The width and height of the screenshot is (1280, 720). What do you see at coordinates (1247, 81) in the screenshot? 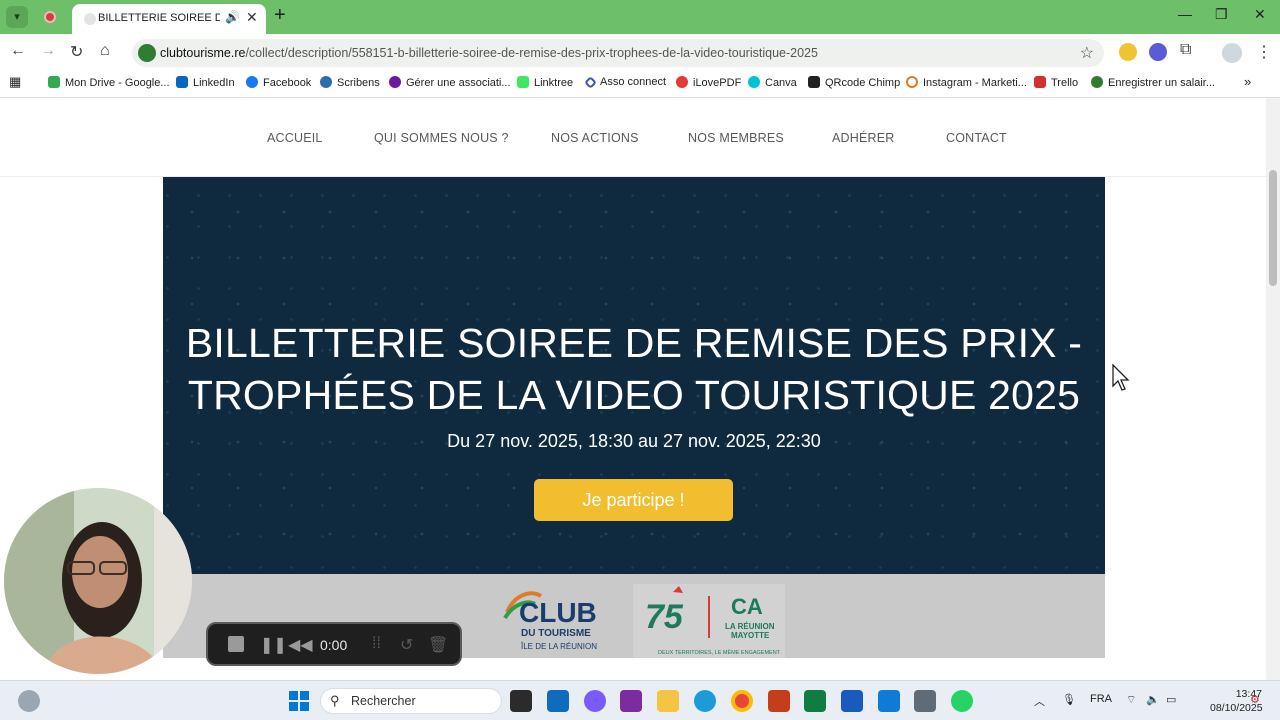
I see `bookmarks-overflow-icon: »` at bounding box center [1247, 81].